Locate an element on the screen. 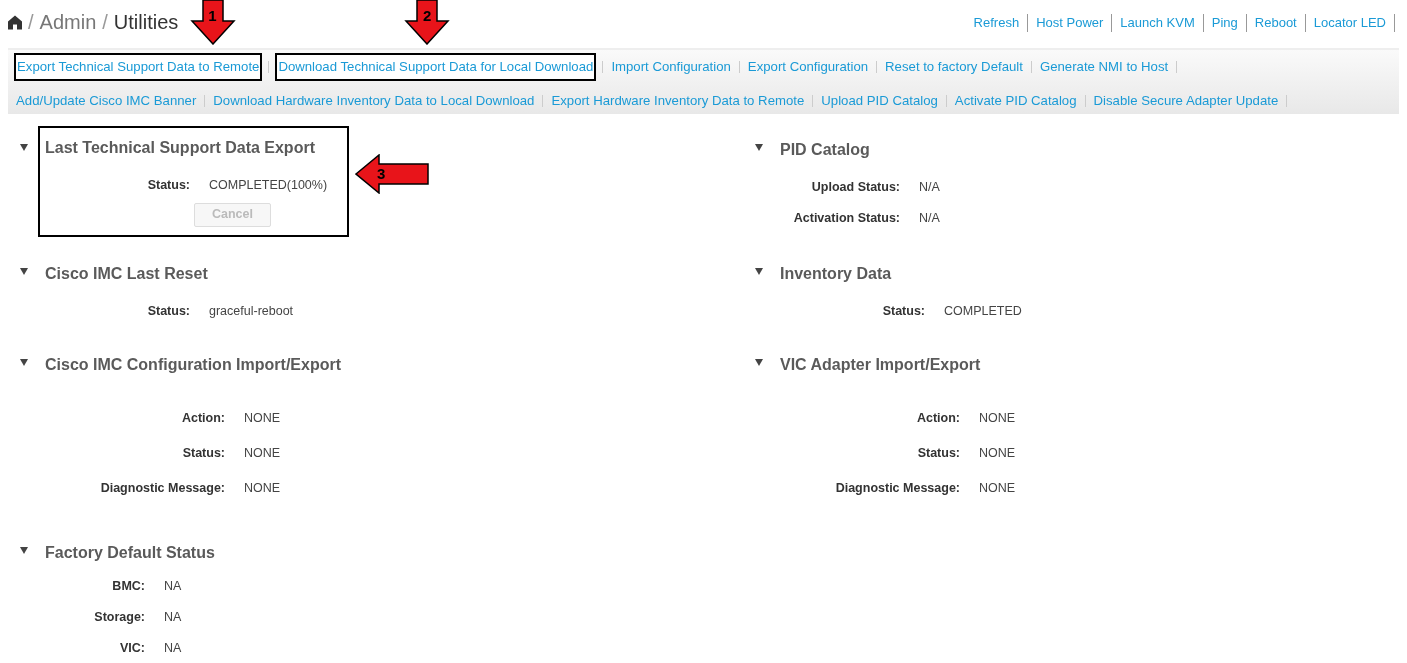 The image size is (1407, 663). section-title: Inventory Data is located at coordinates (836, 274).